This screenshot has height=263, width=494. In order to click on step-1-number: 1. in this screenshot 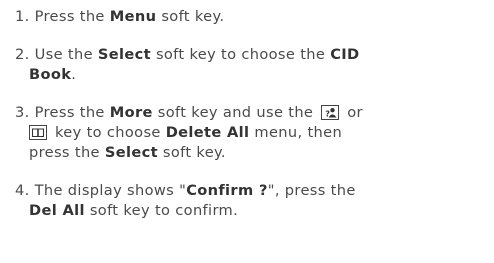, I will do `click(22, 16)`.